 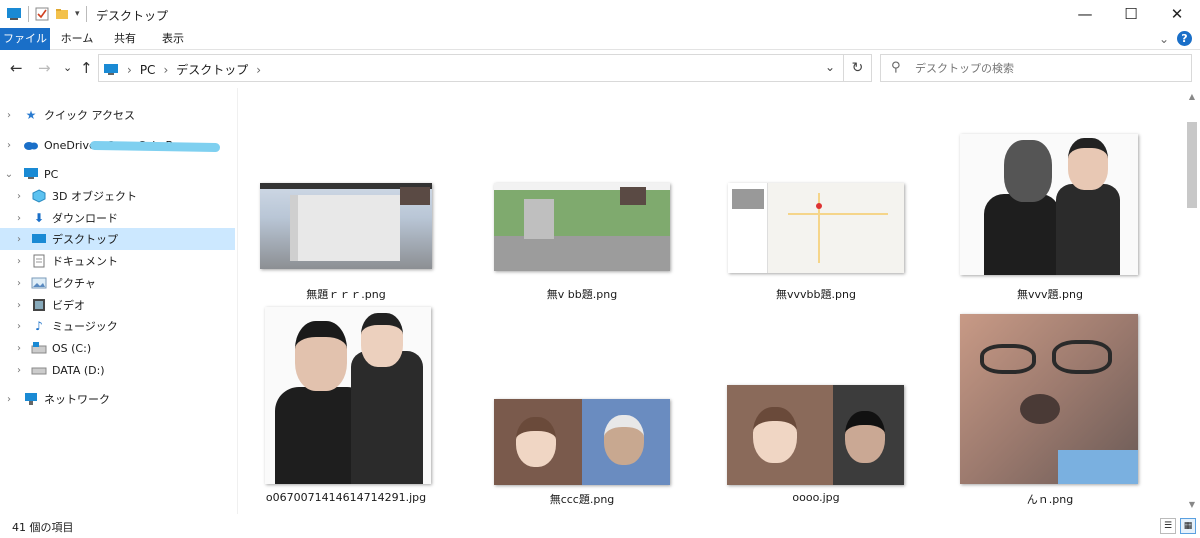 I want to click on collapse-chevron-icon: ⌄, so click(x=9, y=174).